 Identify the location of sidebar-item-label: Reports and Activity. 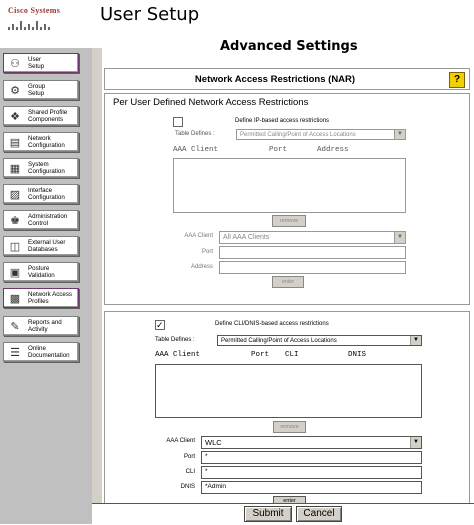
(45, 326).